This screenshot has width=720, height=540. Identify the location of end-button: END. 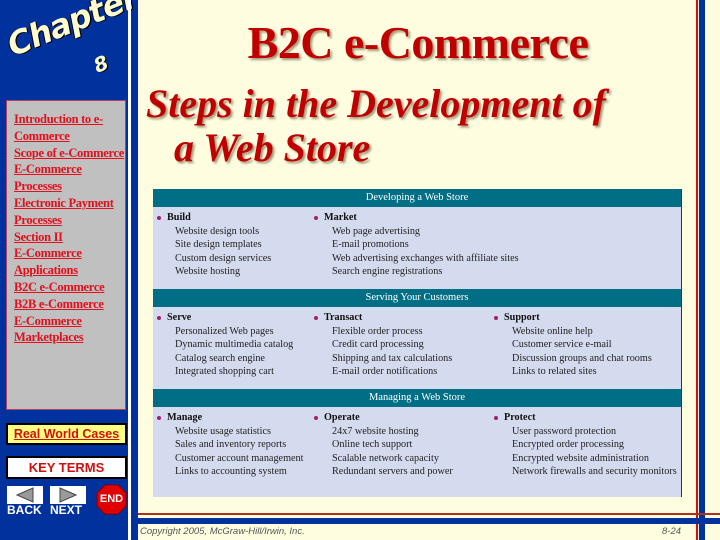
(111, 499).